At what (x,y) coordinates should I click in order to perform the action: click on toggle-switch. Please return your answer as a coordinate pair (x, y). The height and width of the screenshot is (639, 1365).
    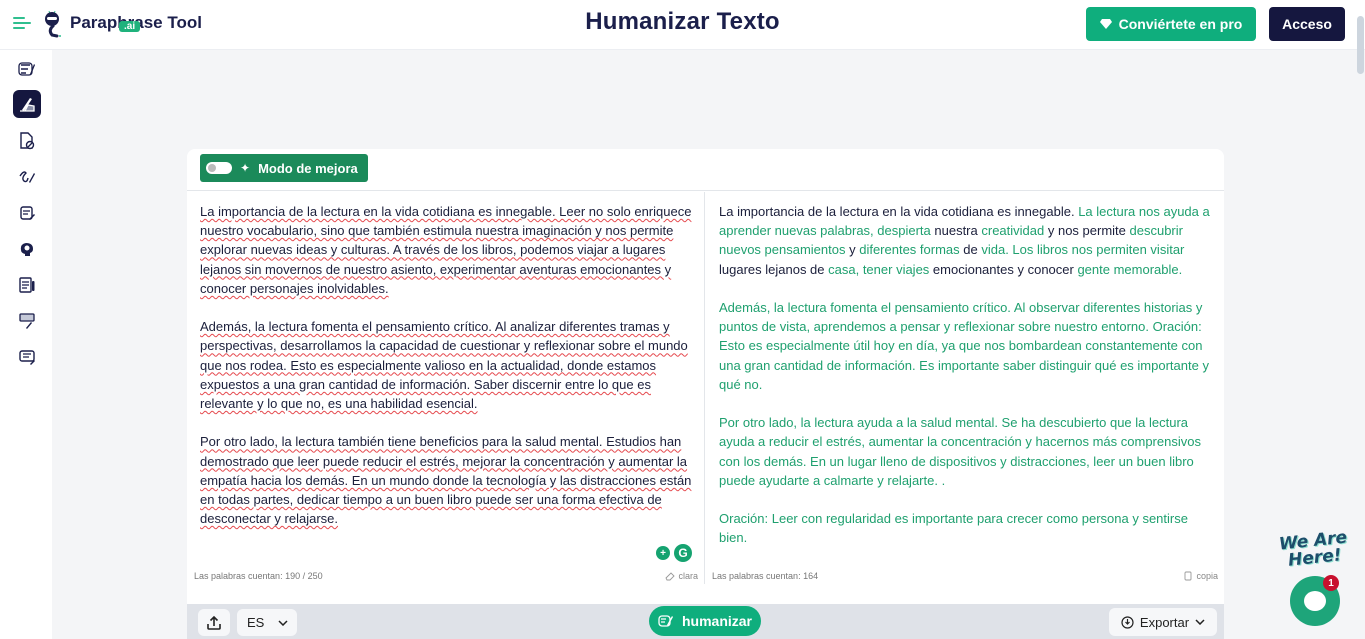
    Looking at the image, I should click on (219, 168).